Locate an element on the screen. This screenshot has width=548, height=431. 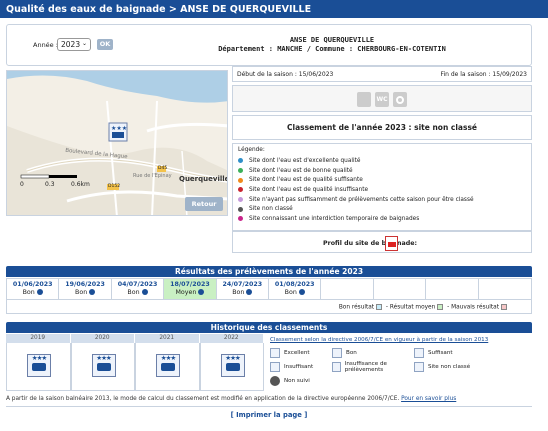
document-icon is located at coordinates (364, 99).